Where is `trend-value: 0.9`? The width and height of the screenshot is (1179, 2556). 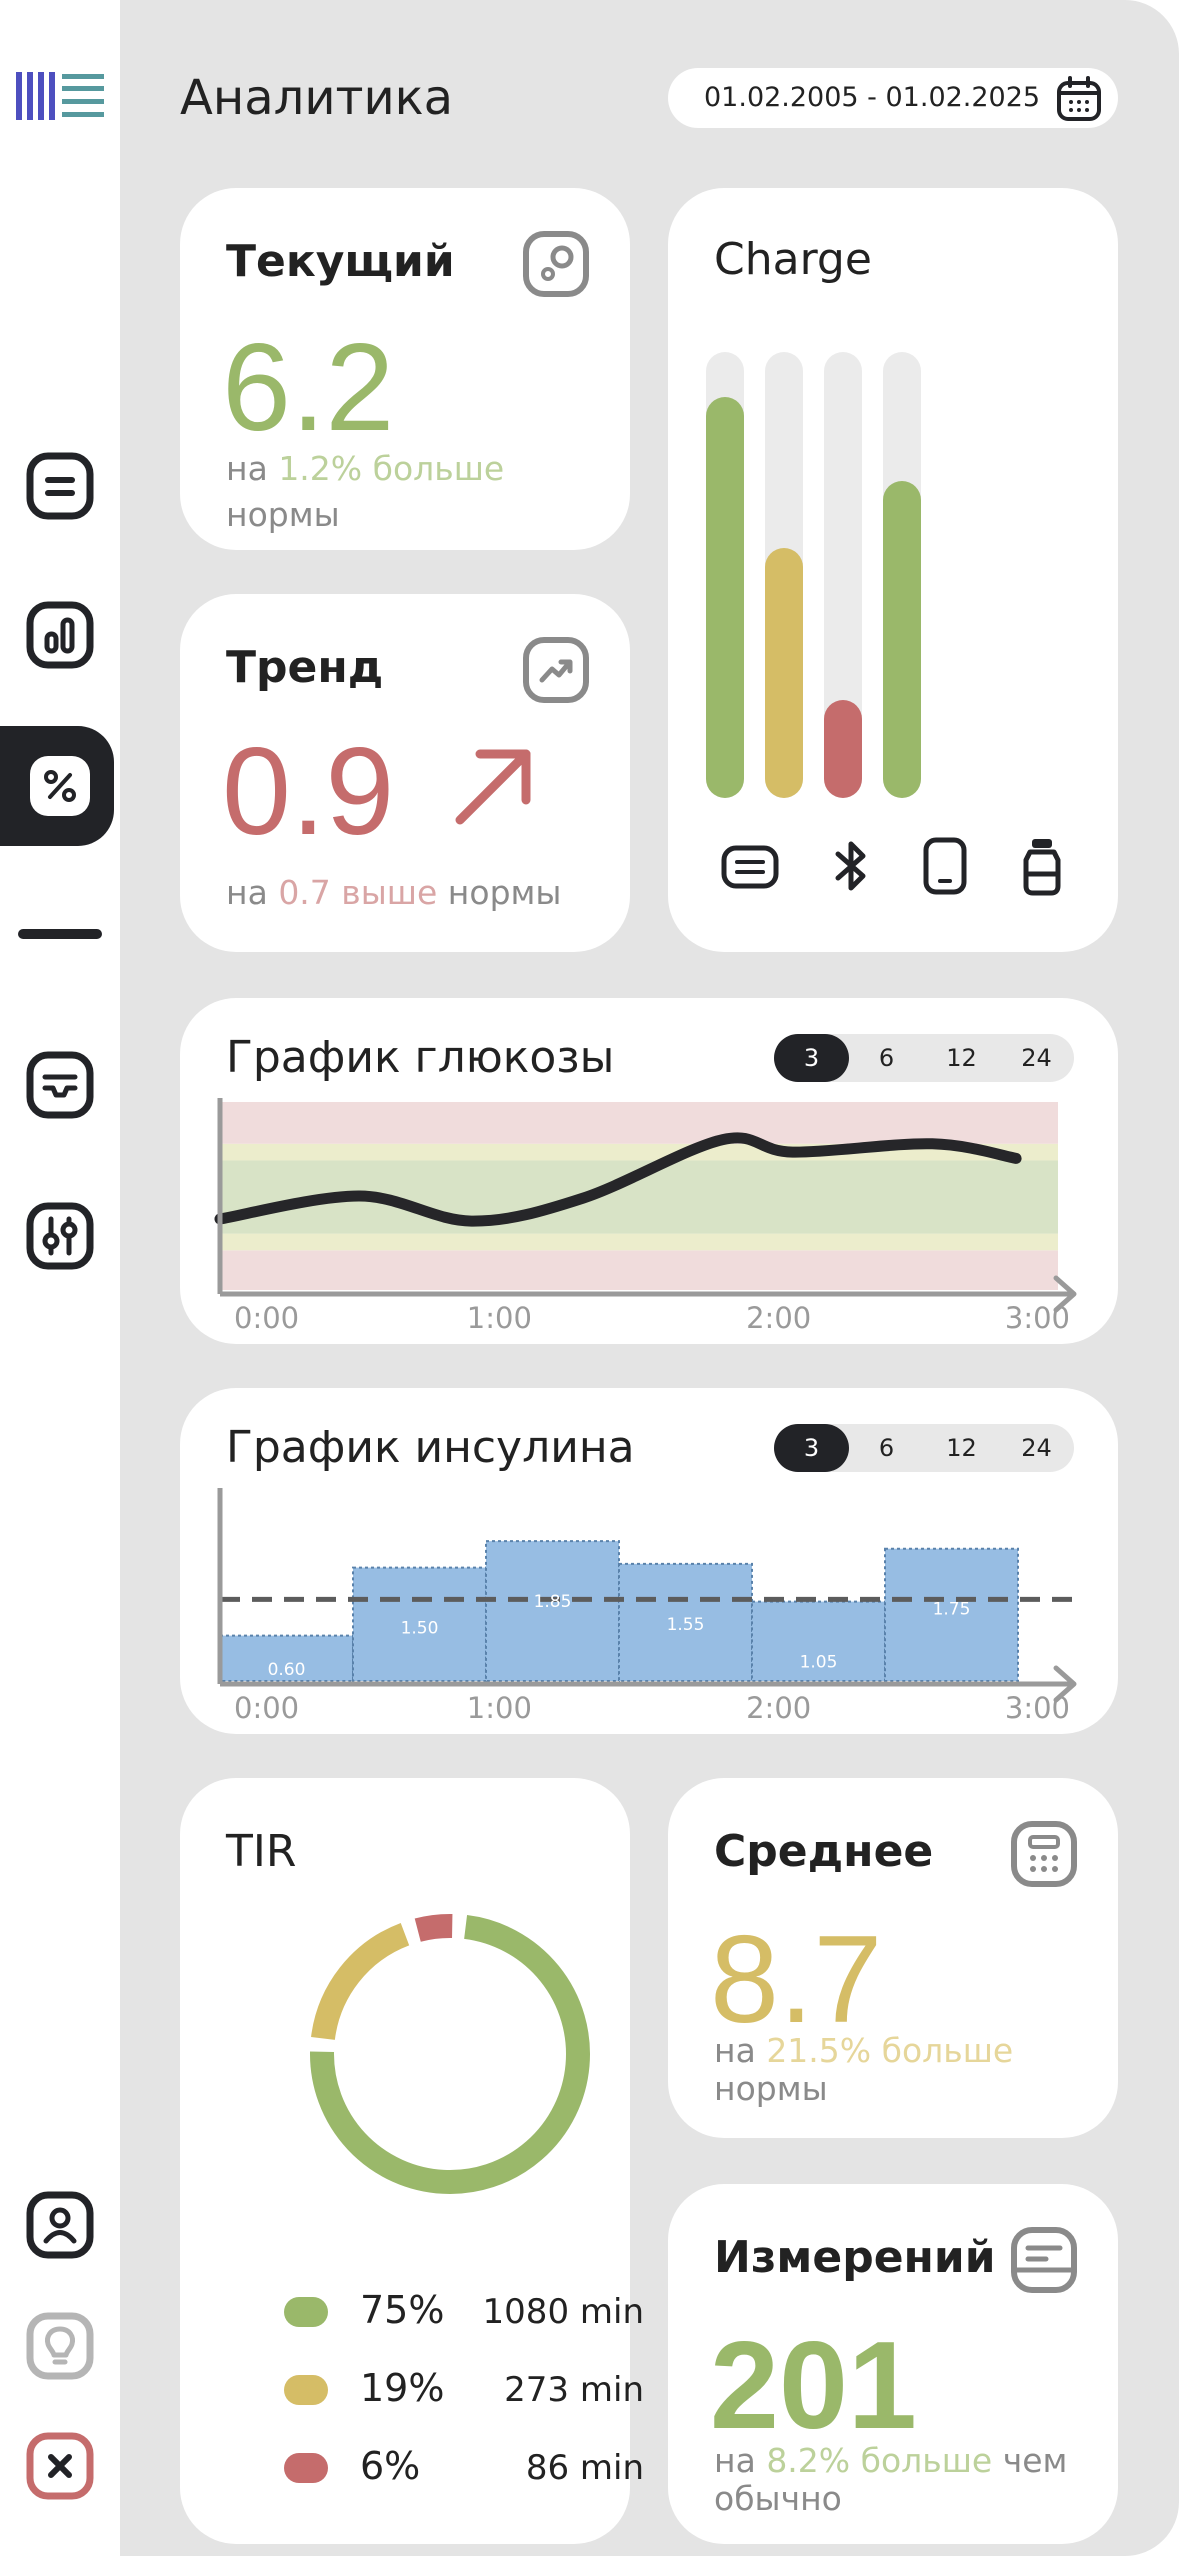 trend-value: 0.9 is located at coordinates (308, 792).